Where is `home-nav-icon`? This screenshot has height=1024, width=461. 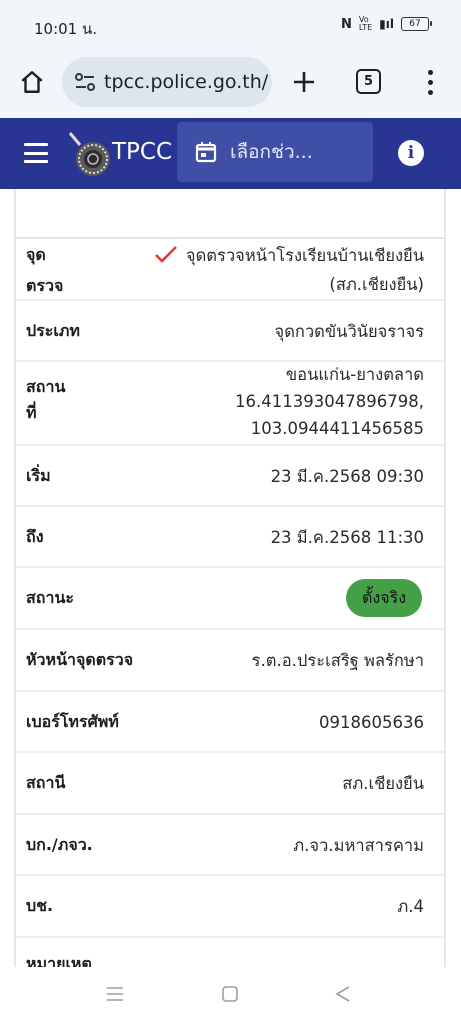
home-nav-icon is located at coordinates (230, 994).